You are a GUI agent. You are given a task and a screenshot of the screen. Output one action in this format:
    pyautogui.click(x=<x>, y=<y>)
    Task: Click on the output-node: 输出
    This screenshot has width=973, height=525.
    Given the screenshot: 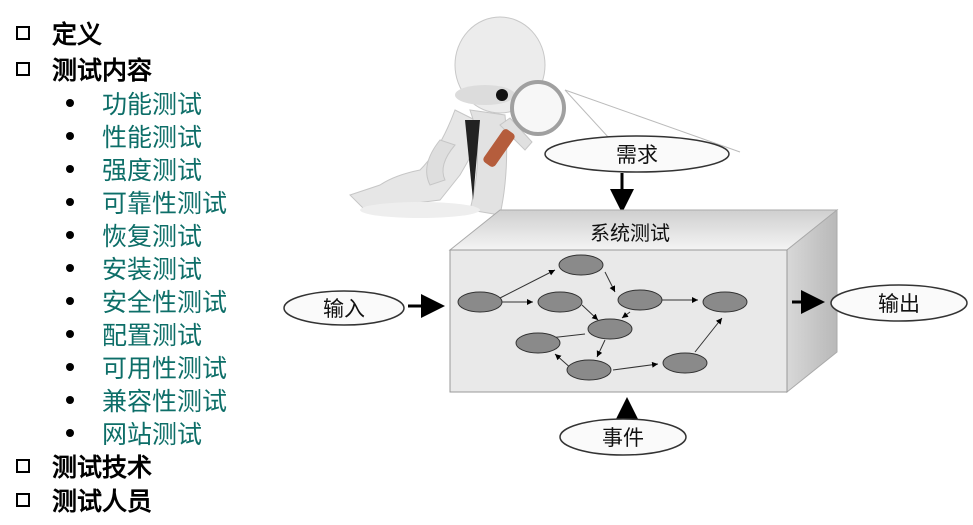 What is the action you would take?
    pyautogui.click(x=899, y=303)
    